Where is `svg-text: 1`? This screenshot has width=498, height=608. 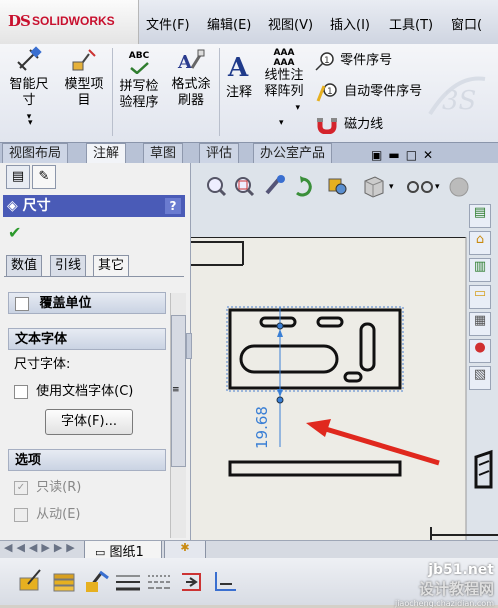 svg-text: 1 is located at coordinates (327, 61).